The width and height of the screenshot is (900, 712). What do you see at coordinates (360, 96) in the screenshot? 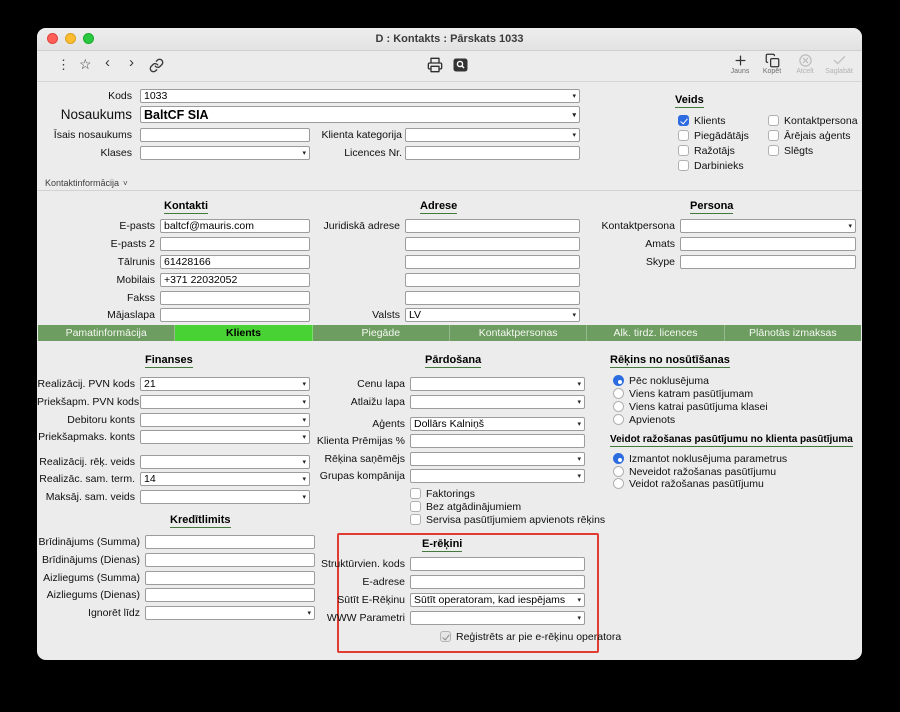
I see `kods-input: 1033 ▾` at bounding box center [360, 96].